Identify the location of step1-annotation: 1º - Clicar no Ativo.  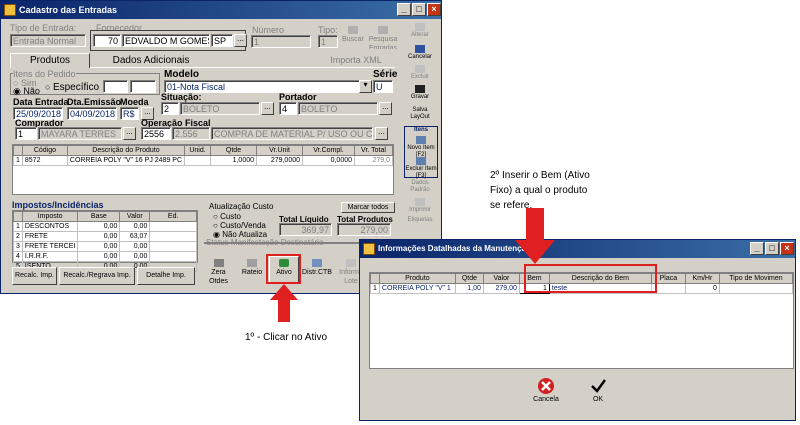
(286, 337).